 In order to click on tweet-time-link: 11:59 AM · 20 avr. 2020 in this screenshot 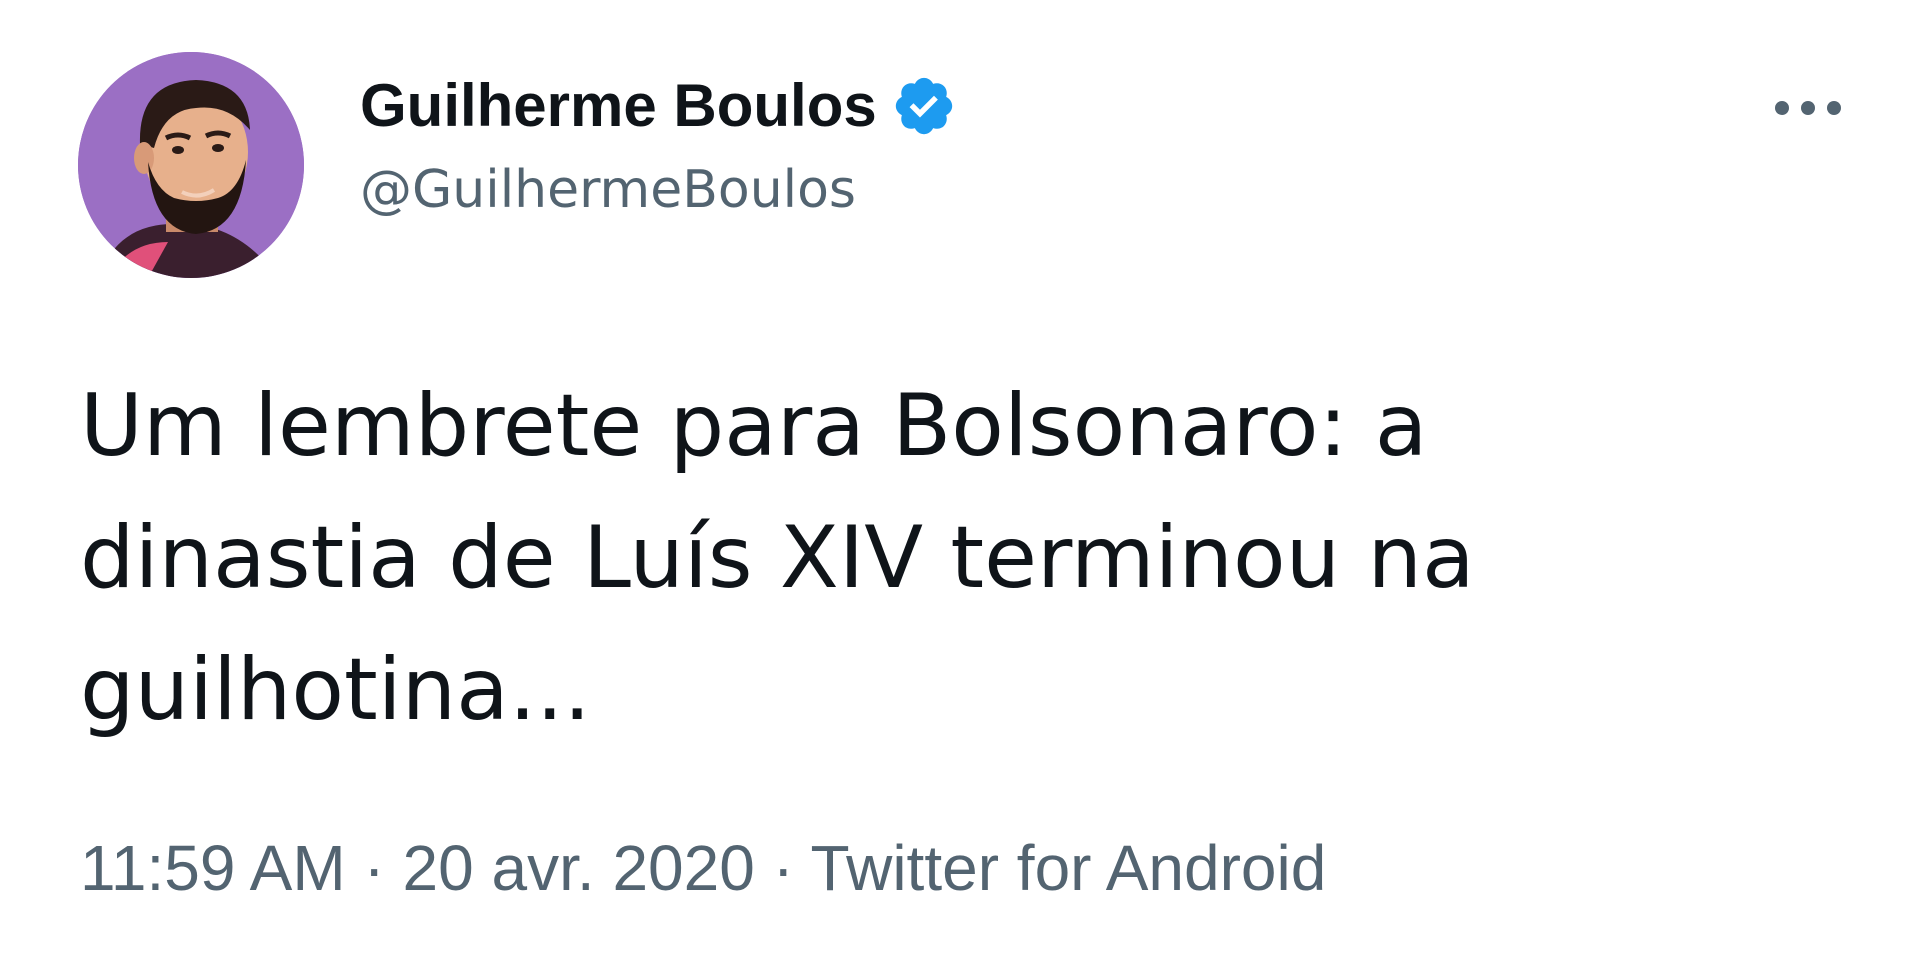, I will do `click(417, 868)`.